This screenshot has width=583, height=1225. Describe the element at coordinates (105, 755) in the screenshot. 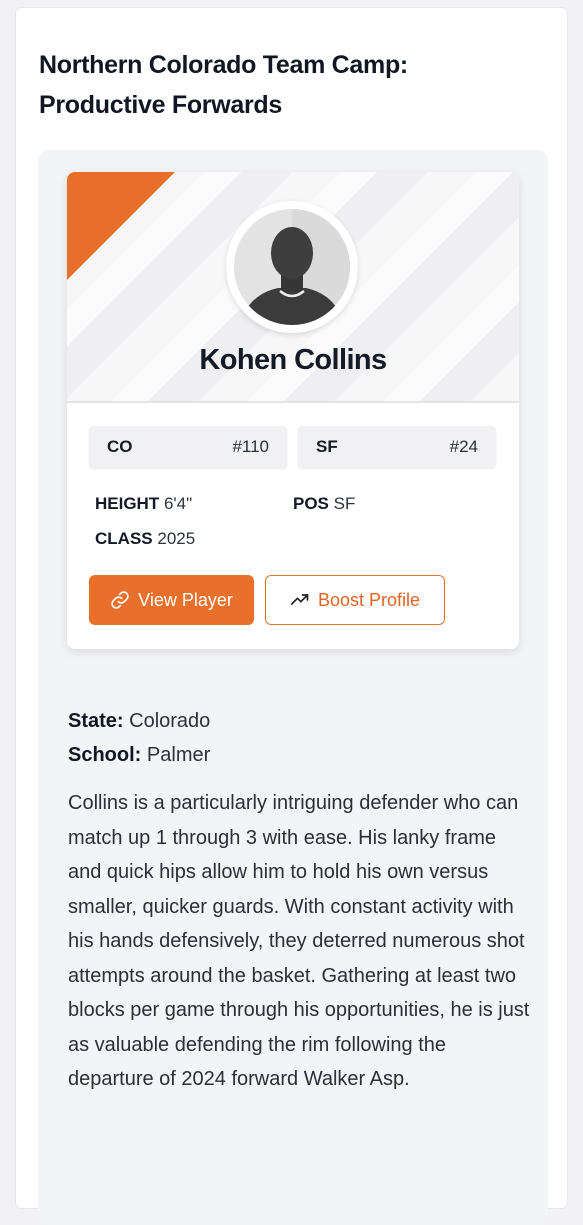

I see `school-label: School:` at that location.